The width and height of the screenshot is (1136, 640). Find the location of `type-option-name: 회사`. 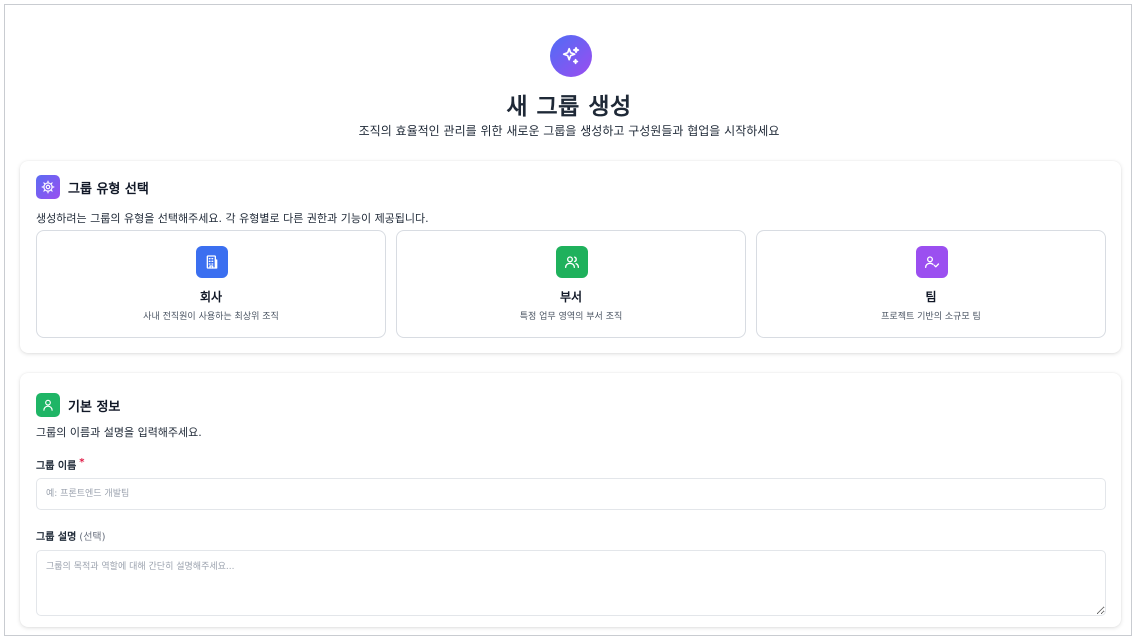

type-option-name: 회사 is located at coordinates (211, 297).